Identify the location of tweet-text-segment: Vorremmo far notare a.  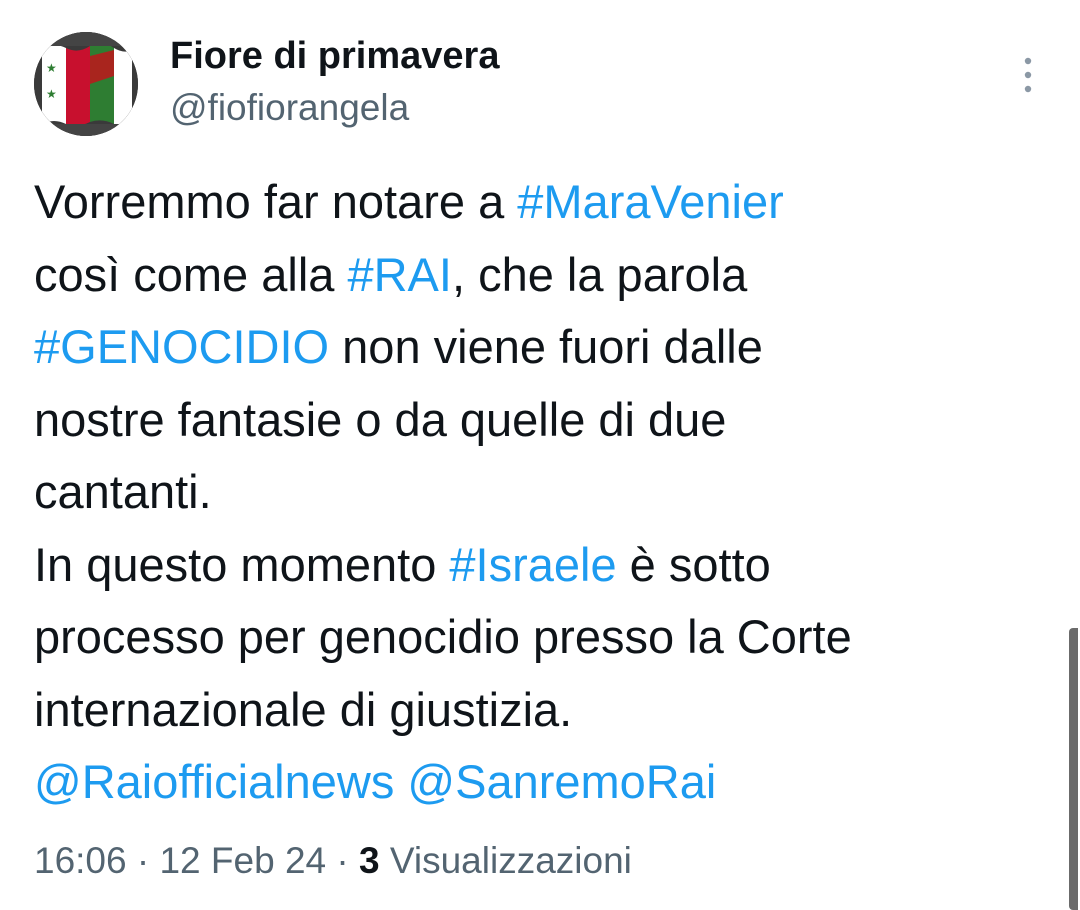
(276, 201).